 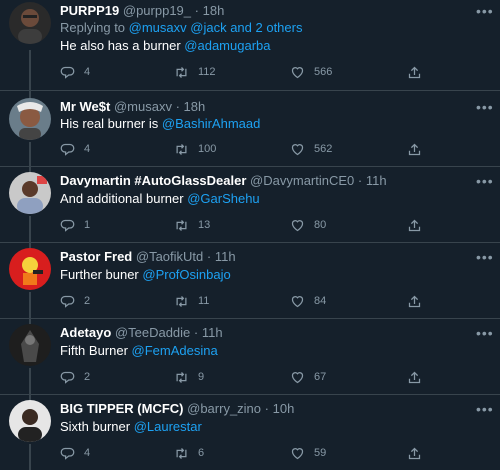 I want to click on user-handle: @TaofikUtd, so click(x=169, y=256).